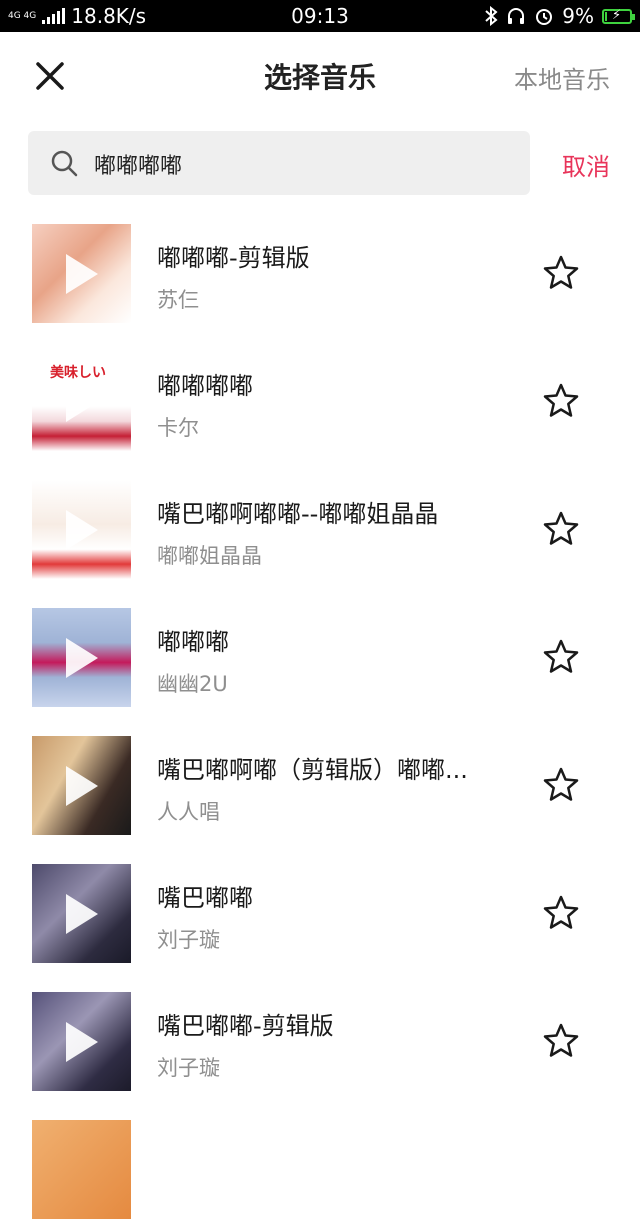 The image size is (640, 1232). What do you see at coordinates (304, 164) in the screenshot?
I see `search-input` at bounding box center [304, 164].